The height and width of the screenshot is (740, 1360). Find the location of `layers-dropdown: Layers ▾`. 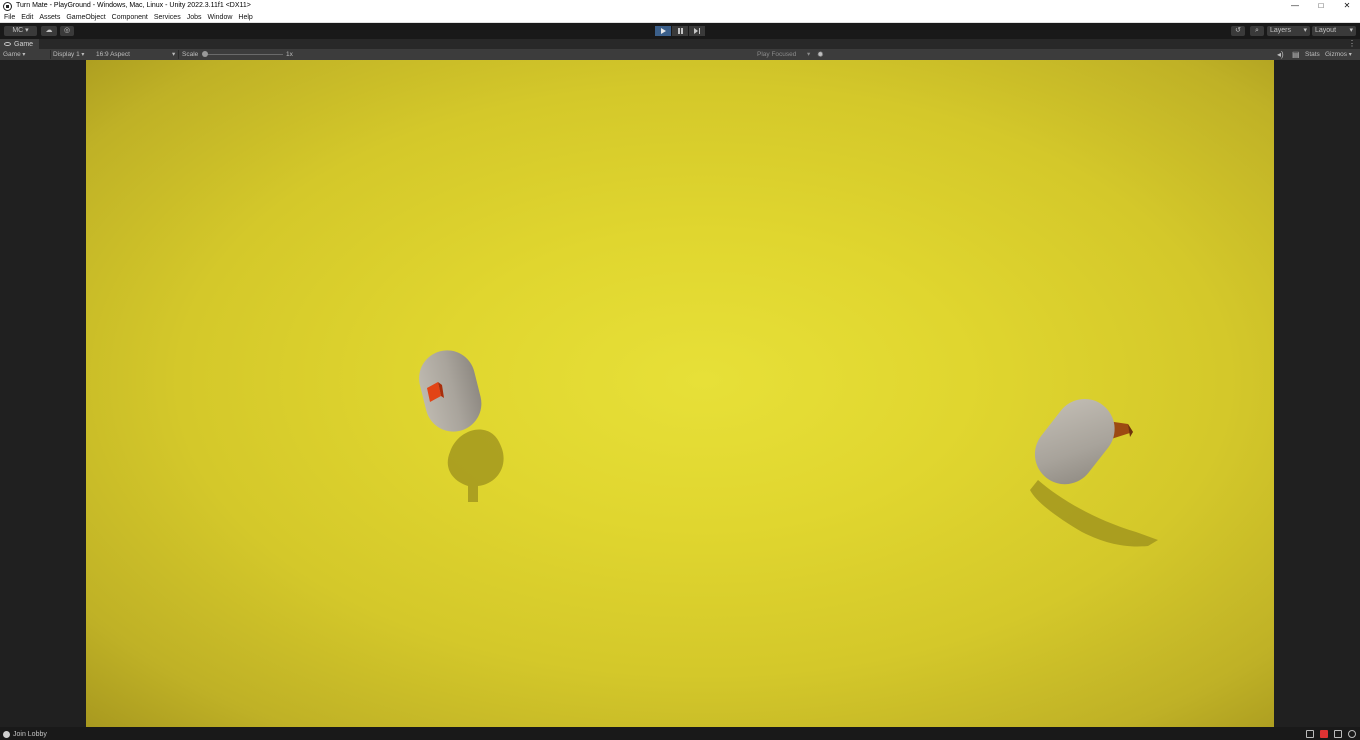

layers-dropdown: Layers ▾ is located at coordinates (1288, 31).